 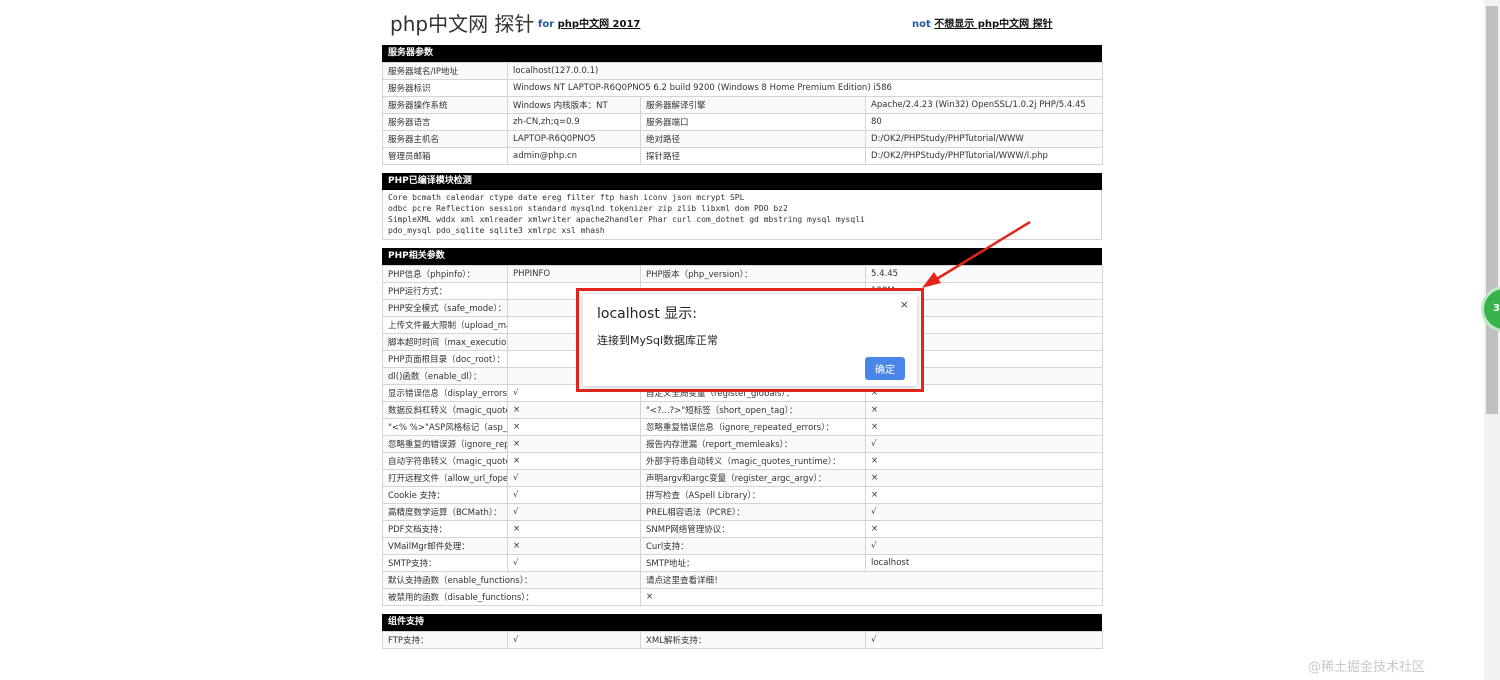 I want to click on param-value: PHPINFO, so click(x=574, y=274).